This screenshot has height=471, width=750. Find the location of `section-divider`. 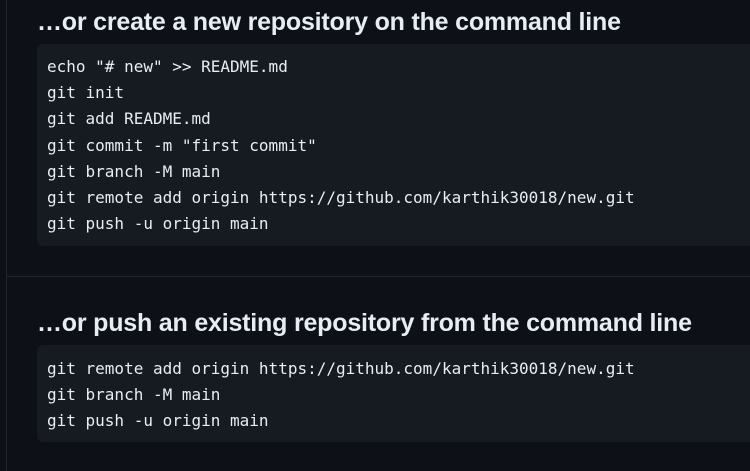

section-divider is located at coordinates (378, 276).